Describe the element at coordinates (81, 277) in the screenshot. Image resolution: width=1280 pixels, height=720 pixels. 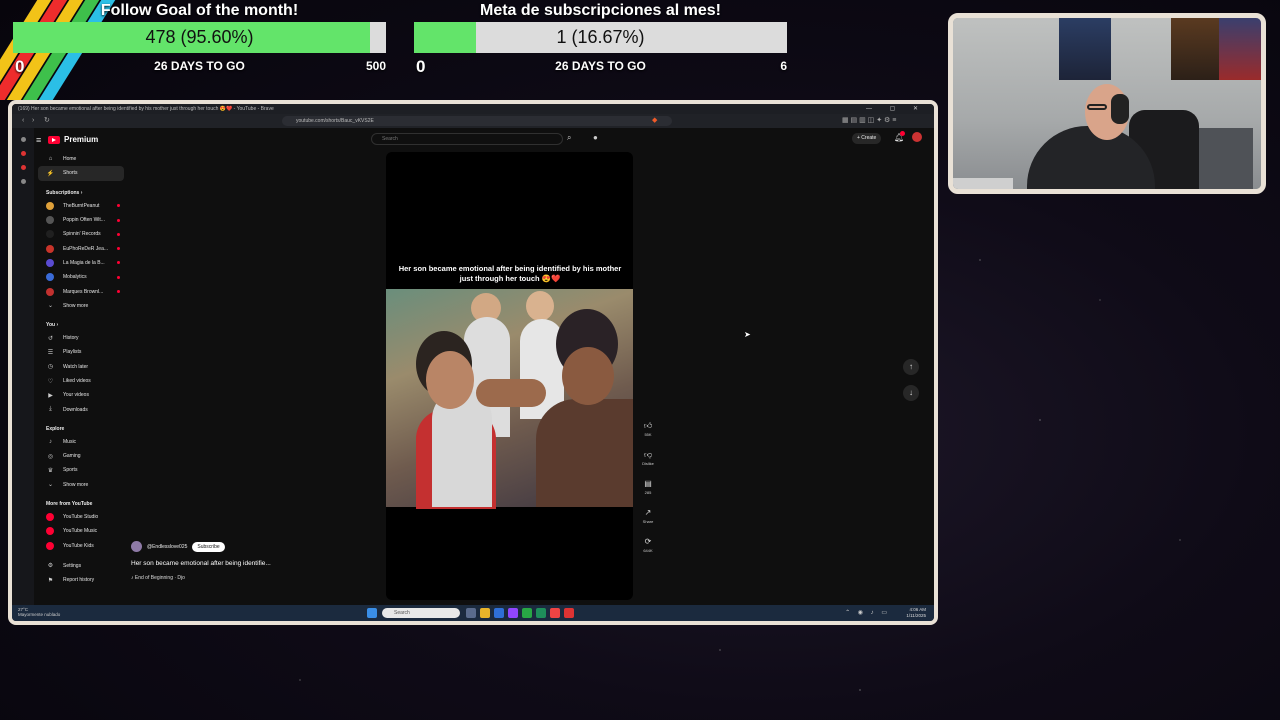
I see `sidebar-item-mobalytics: Mobalytics` at that location.